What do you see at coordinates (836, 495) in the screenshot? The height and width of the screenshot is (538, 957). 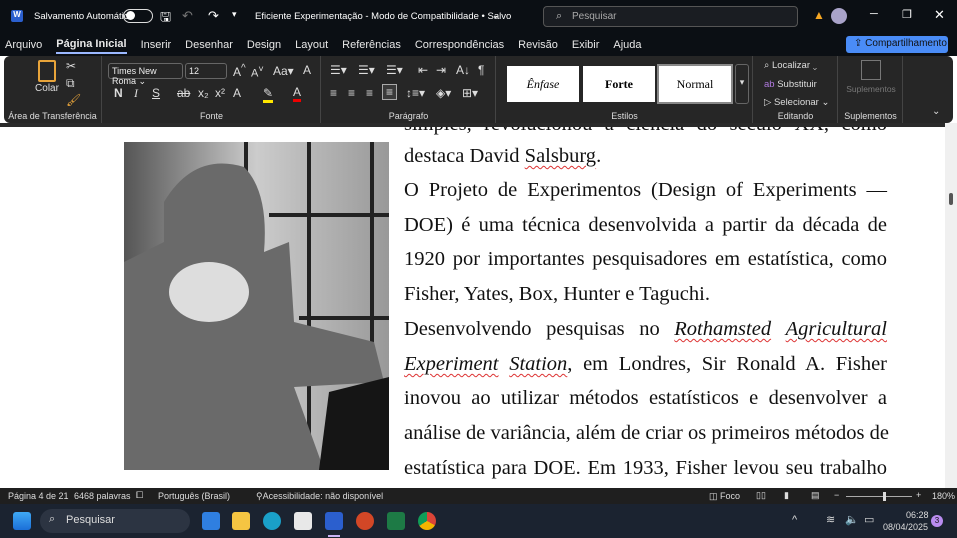 I see `zoom-out-icon: −` at bounding box center [836, 495].